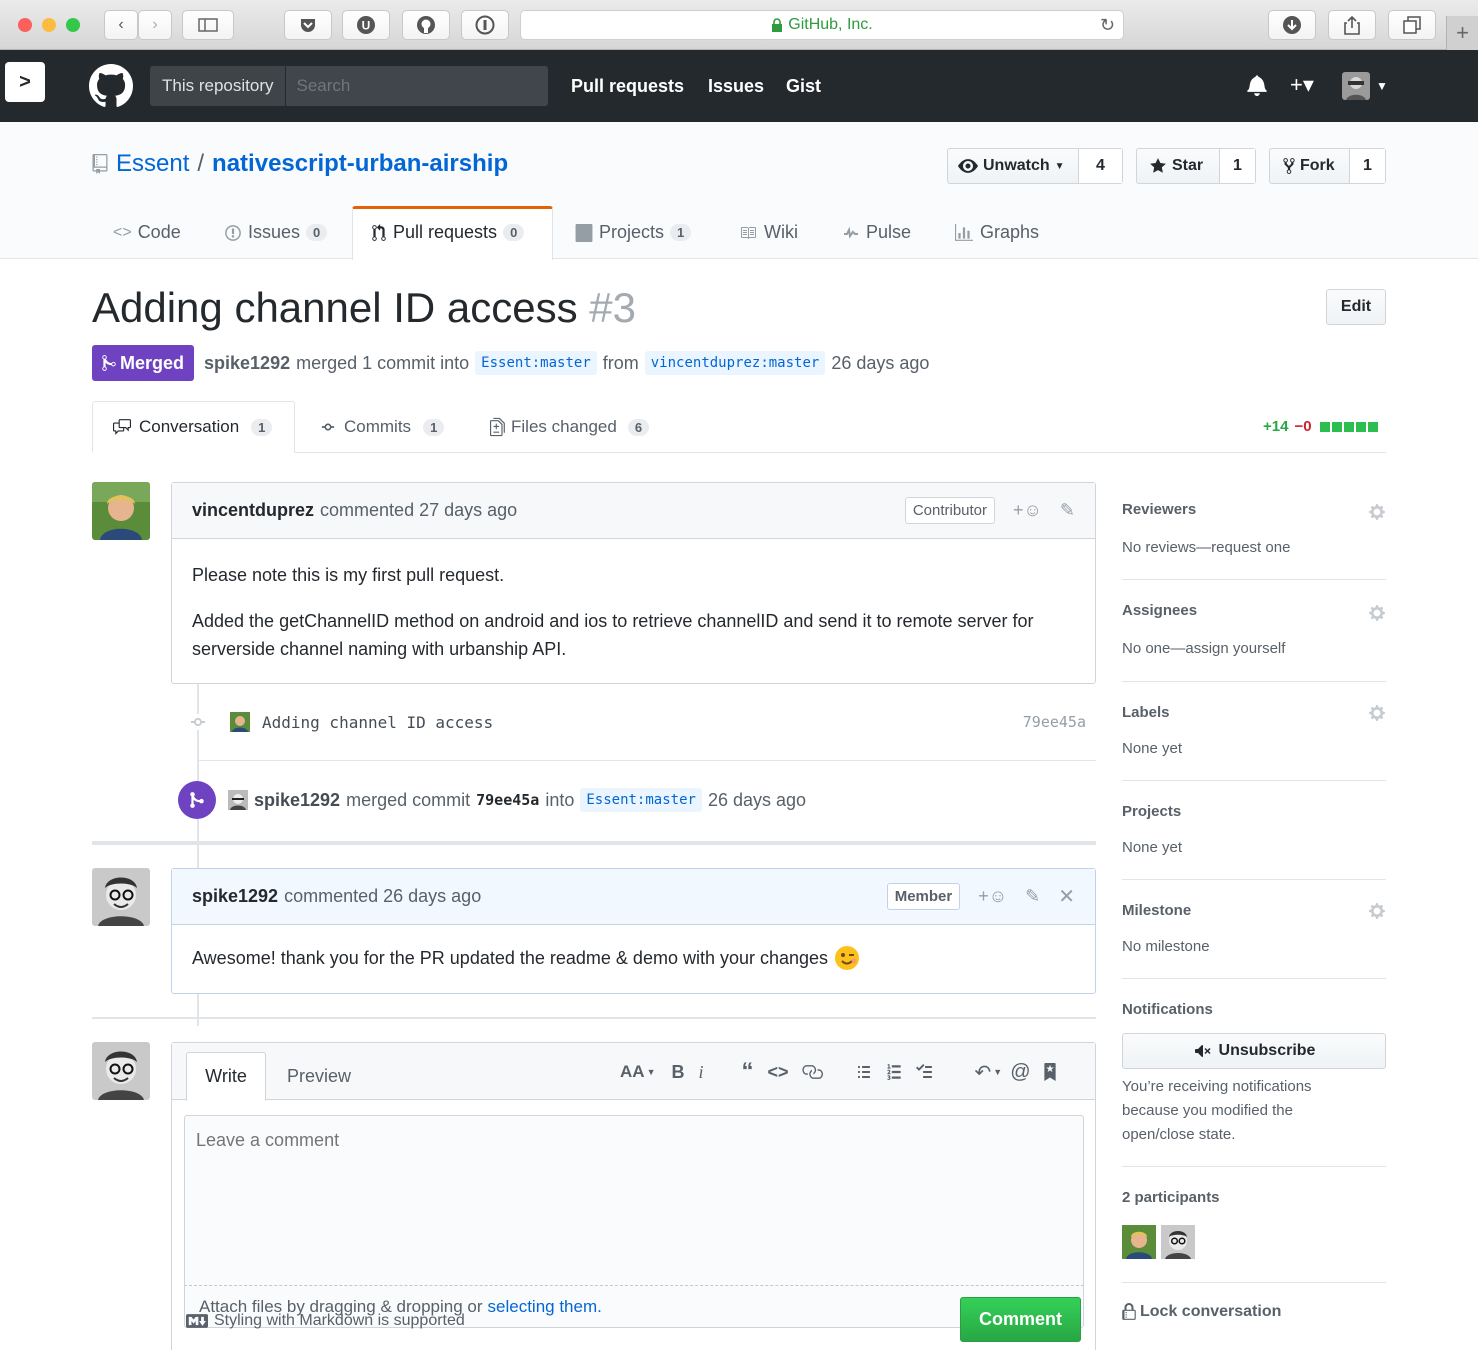 The width and height of the screenshot is (1478, 1350). I want to click on forward-button: ›, so click(155, 25).